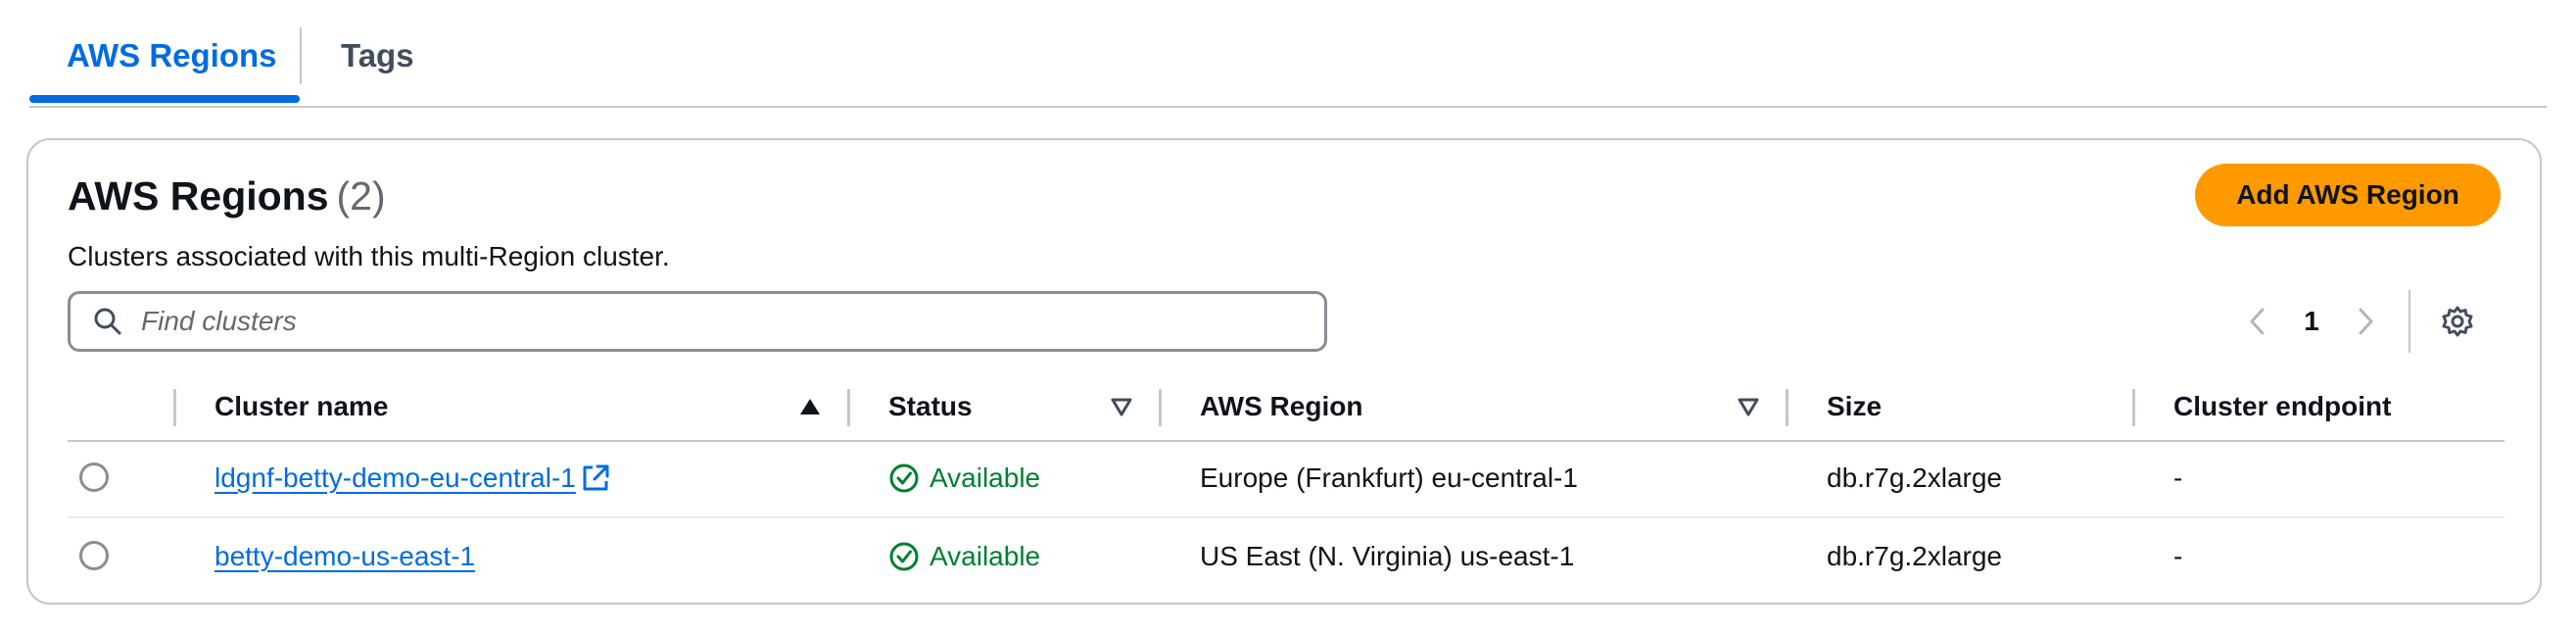  I want to click on sort-ascending-icon, so click(810, 406).